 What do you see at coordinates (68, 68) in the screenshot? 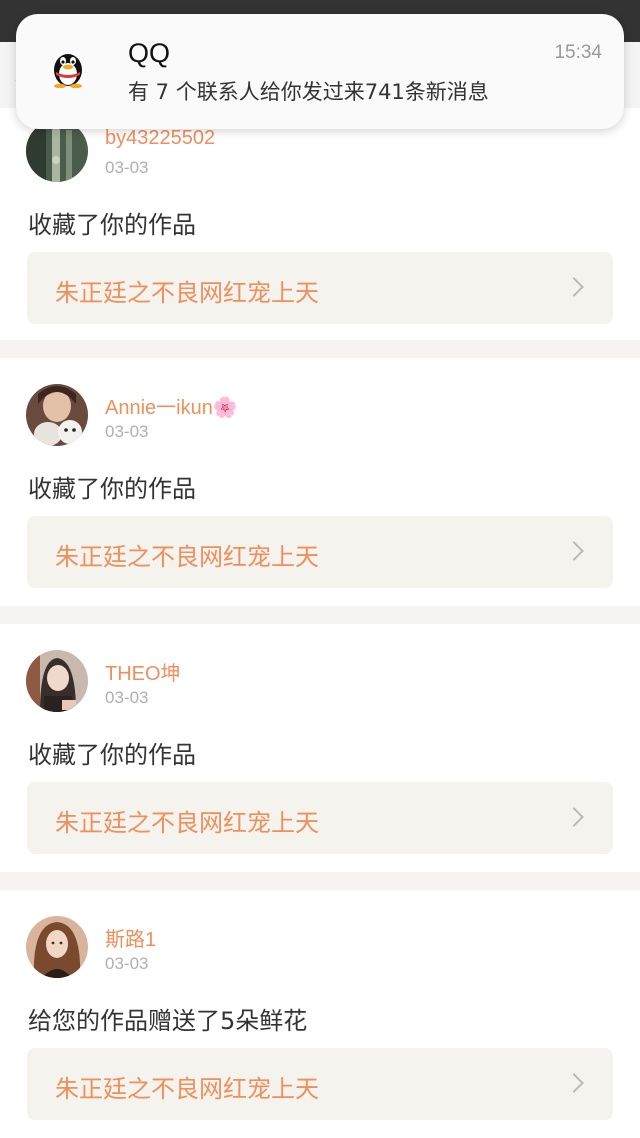
I see `qq-penguin-icon` at bounding box center [68, 68].